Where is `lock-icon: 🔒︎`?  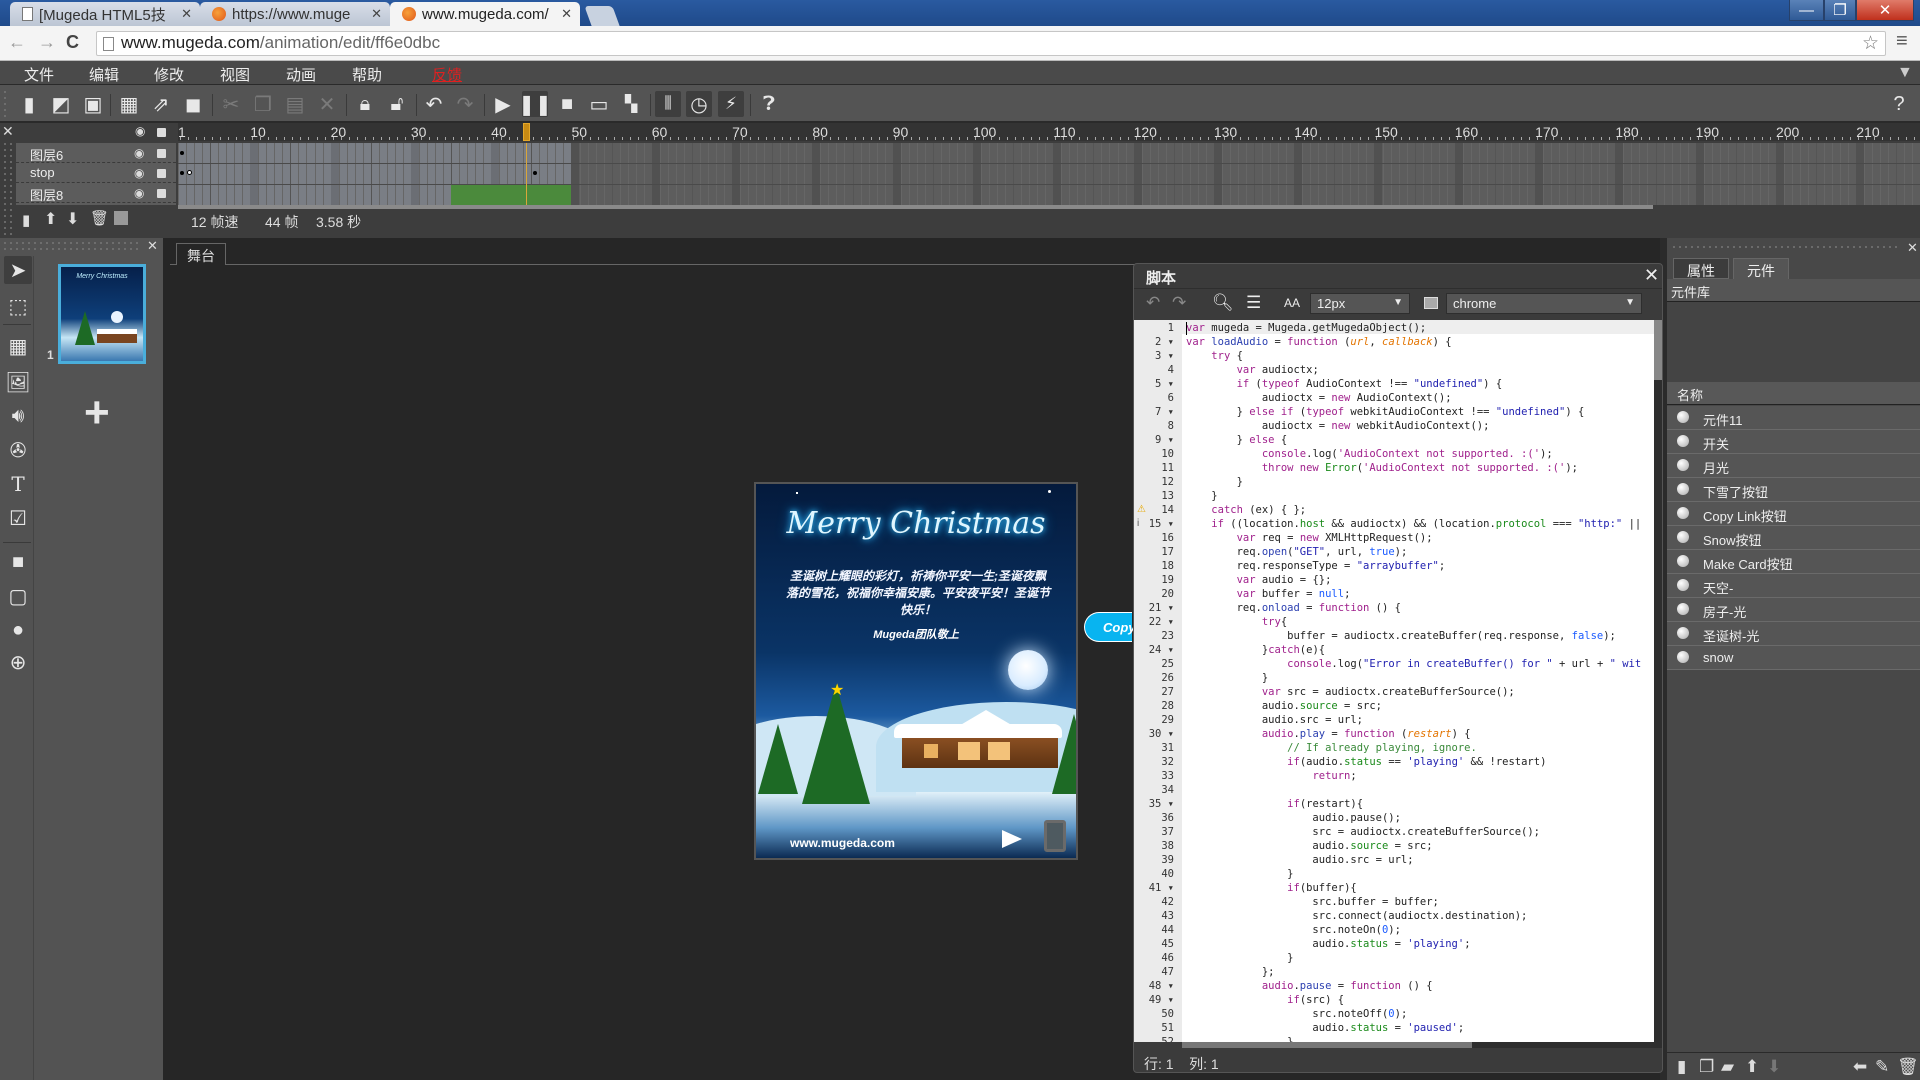
lock-icon: 🔒︎ is located at coordinates (365, 104).